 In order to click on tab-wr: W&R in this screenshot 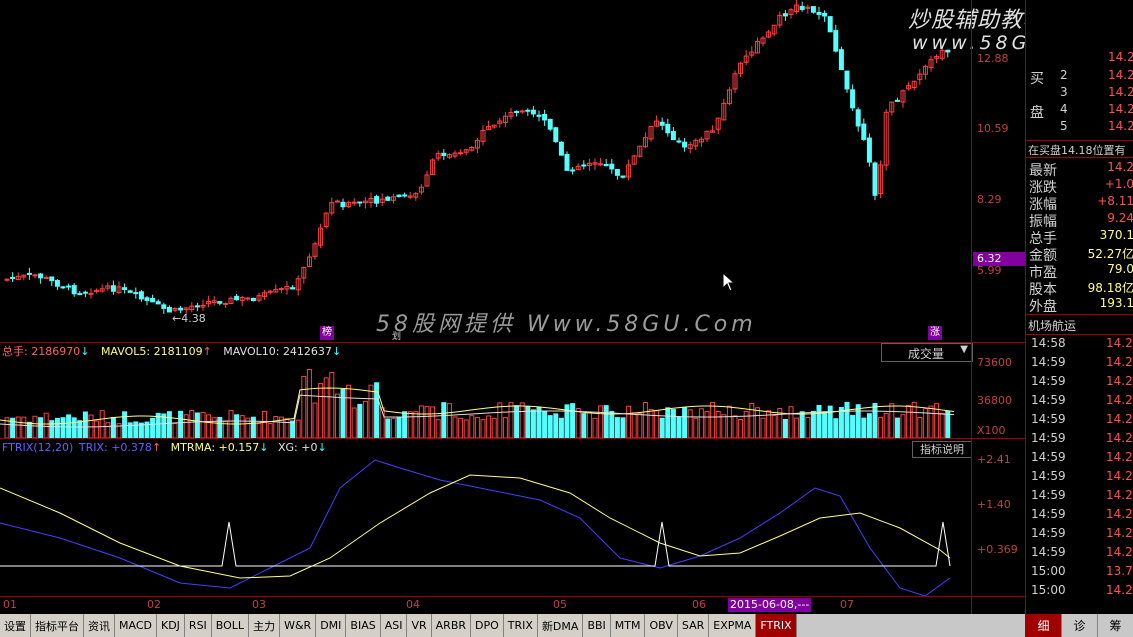, I will do `click(298, 625)`.